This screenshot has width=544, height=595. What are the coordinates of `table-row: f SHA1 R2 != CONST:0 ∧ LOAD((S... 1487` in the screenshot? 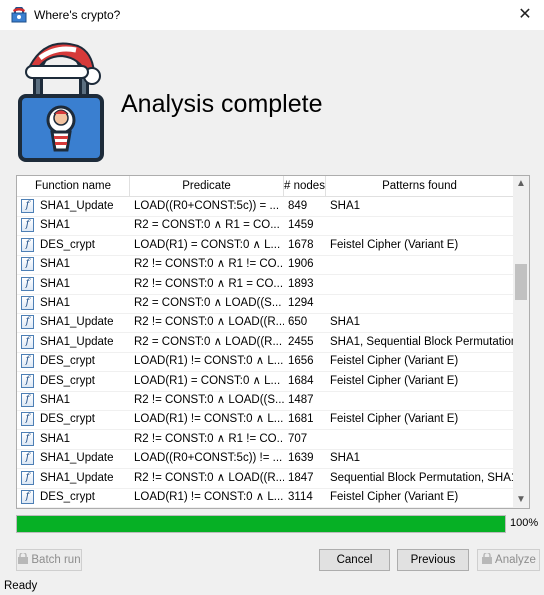 It's located at (265, 401).